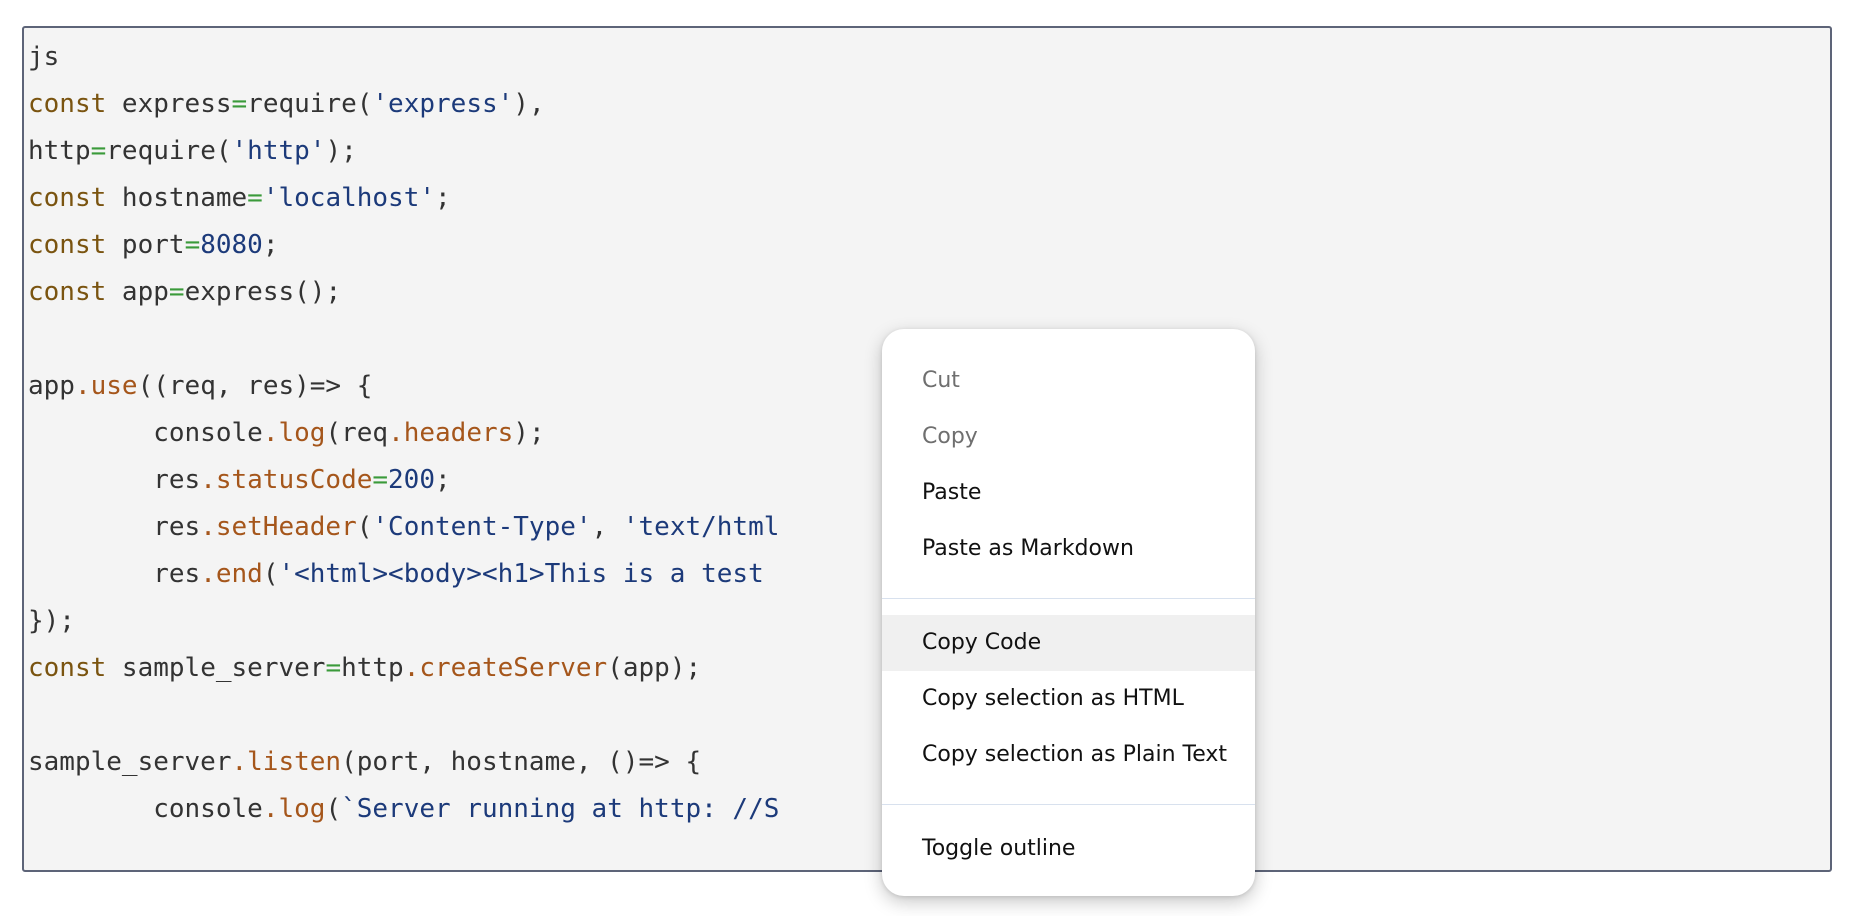  Describe the element at coordinates (927, 151) in the screenshot. I see `code-line: http=require('http');` at that location.